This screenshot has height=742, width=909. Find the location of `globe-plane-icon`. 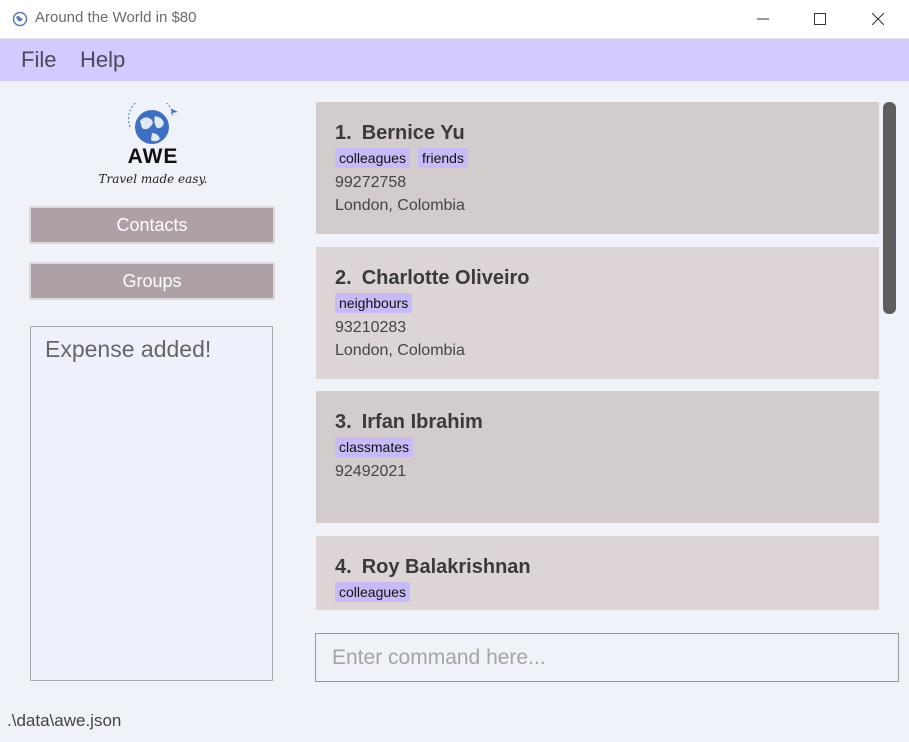

globe-plane-icon is located at coordinates (153, 123).